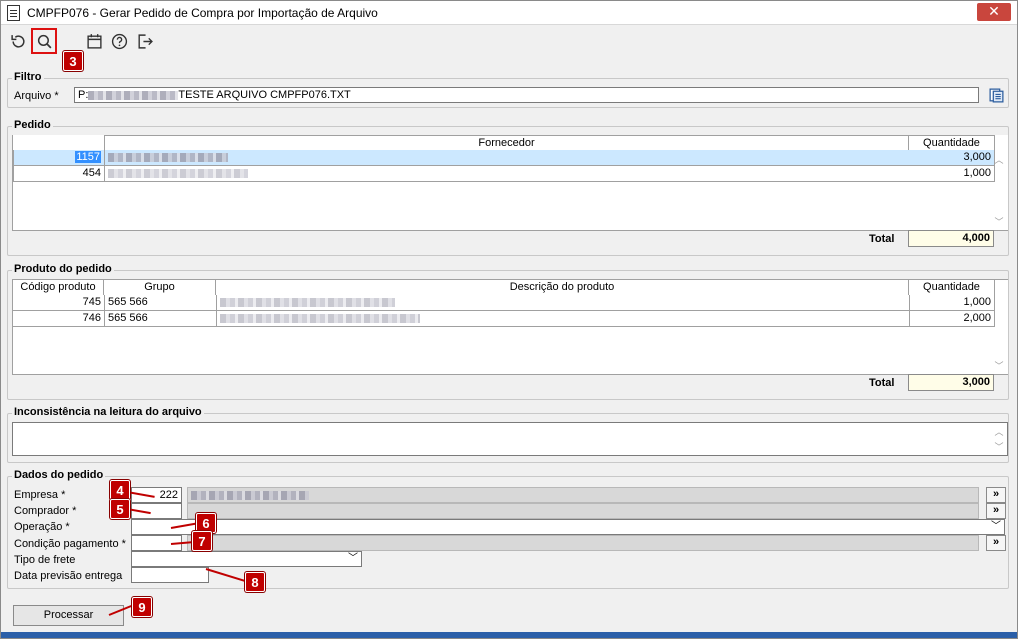  Describe the element at coordinates (568, 527) in the screenshot. I see `operacao-select: ﹀` at that location.